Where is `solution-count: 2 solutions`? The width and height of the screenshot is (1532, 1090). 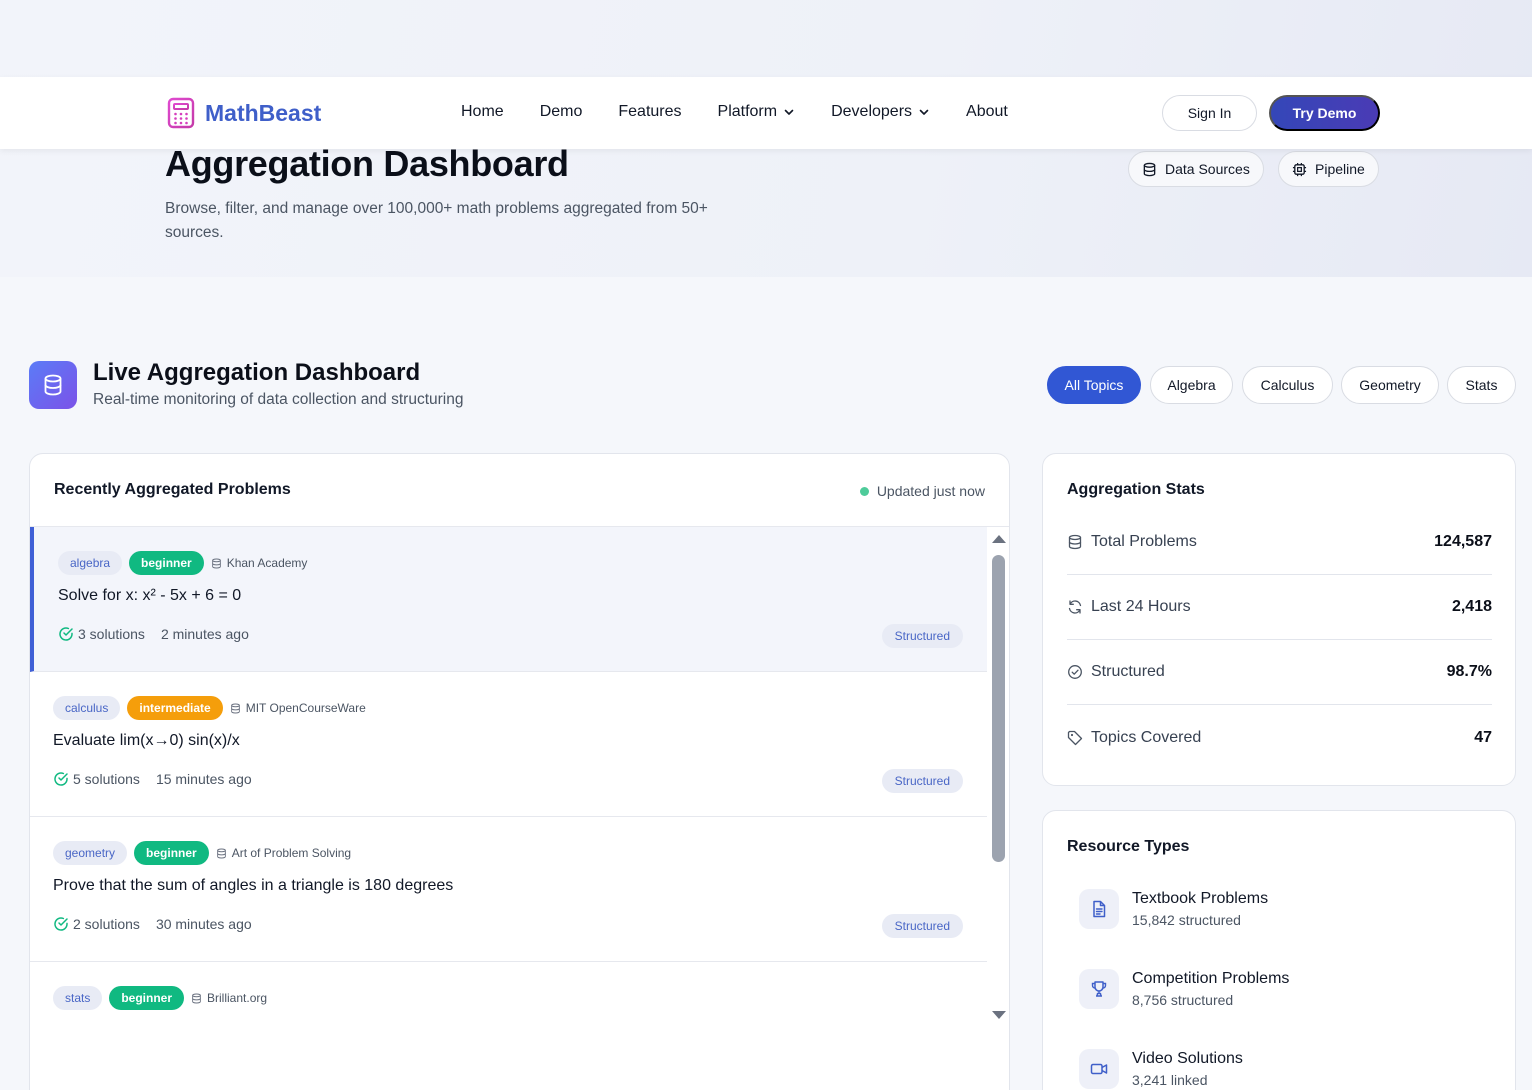
solution-count: 2 solutions is located at coordinates (96, 924).